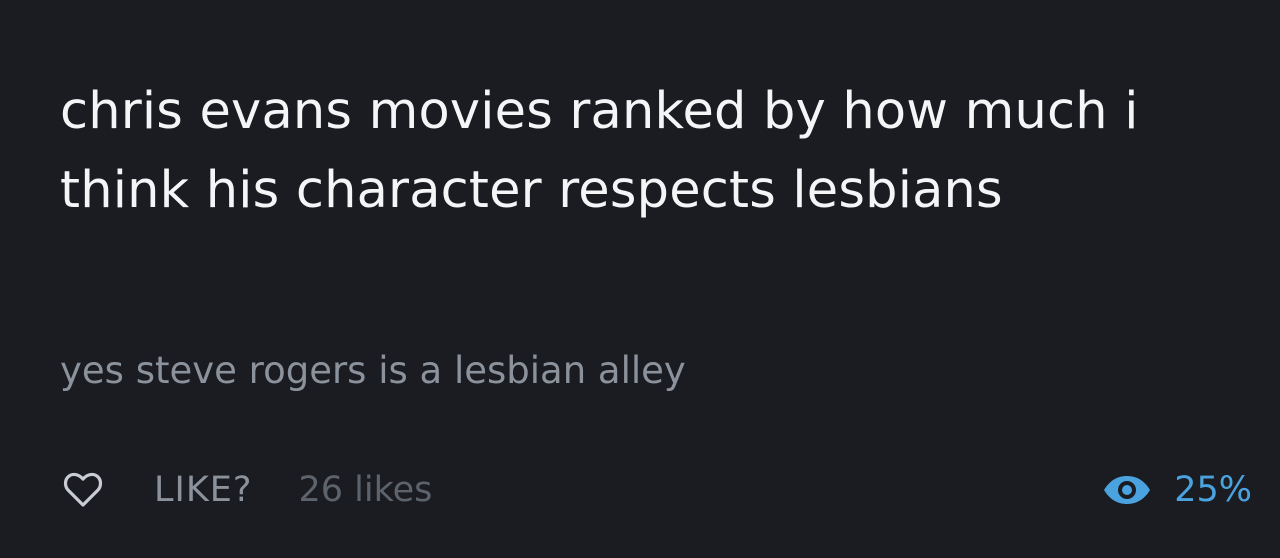  I want to click on like-button: LIKE?, so click(203, 490).